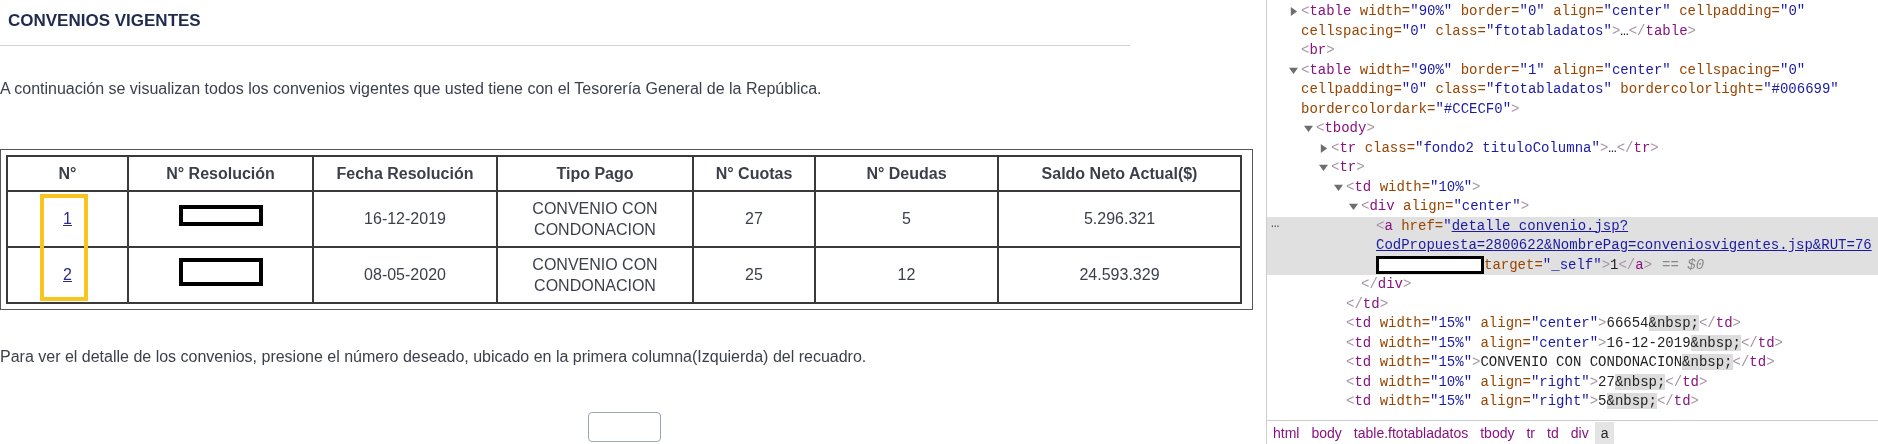 The image size is (1878, 444). What do you see at coordinates (1495, 148) in the screenshot?
I see `dom-node-line: <tr class="fondo2 tituloColumna">…</tr>` at bounding box center [1495, 148].